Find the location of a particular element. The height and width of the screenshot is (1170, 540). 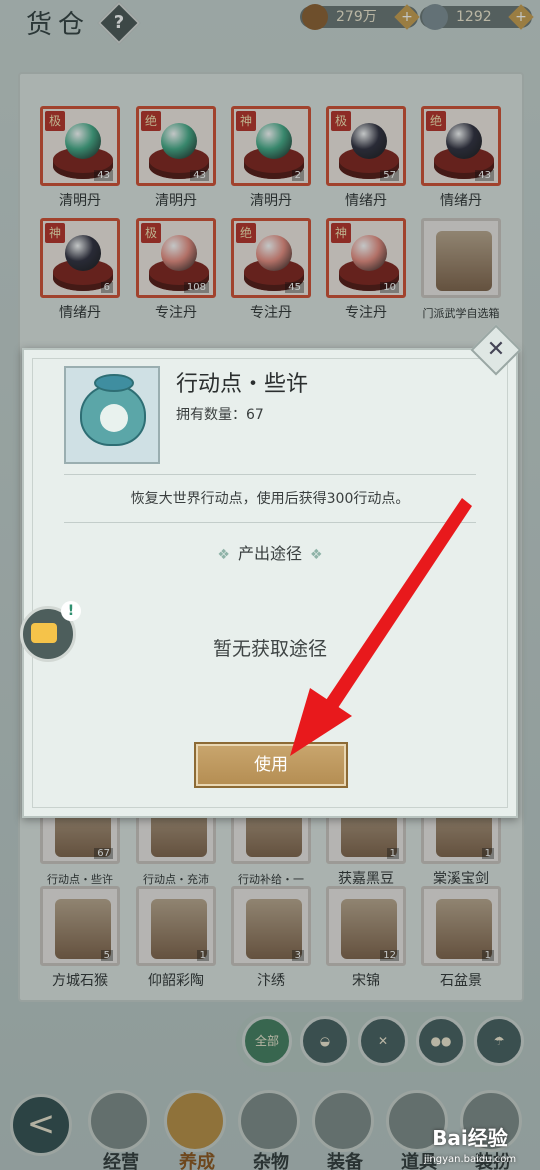

chat-alert-badge: ! is located at coordinates (71, 611).